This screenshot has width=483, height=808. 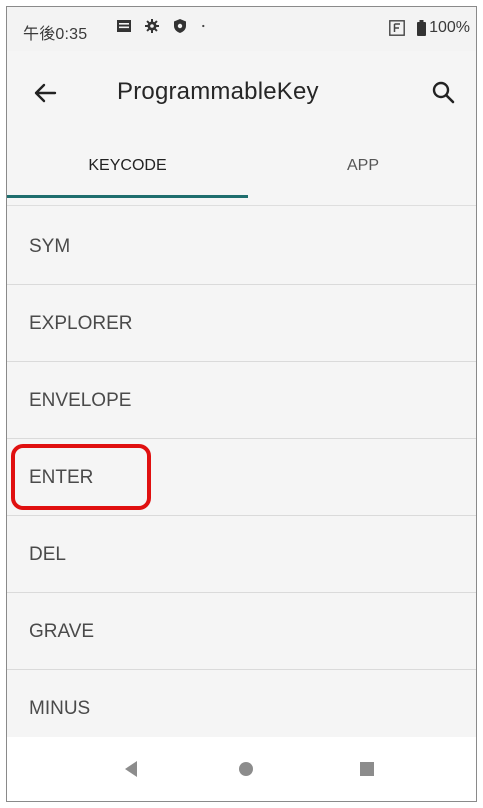 I want to click on list-item-label: GRAVE, so click(x=62, y=631).